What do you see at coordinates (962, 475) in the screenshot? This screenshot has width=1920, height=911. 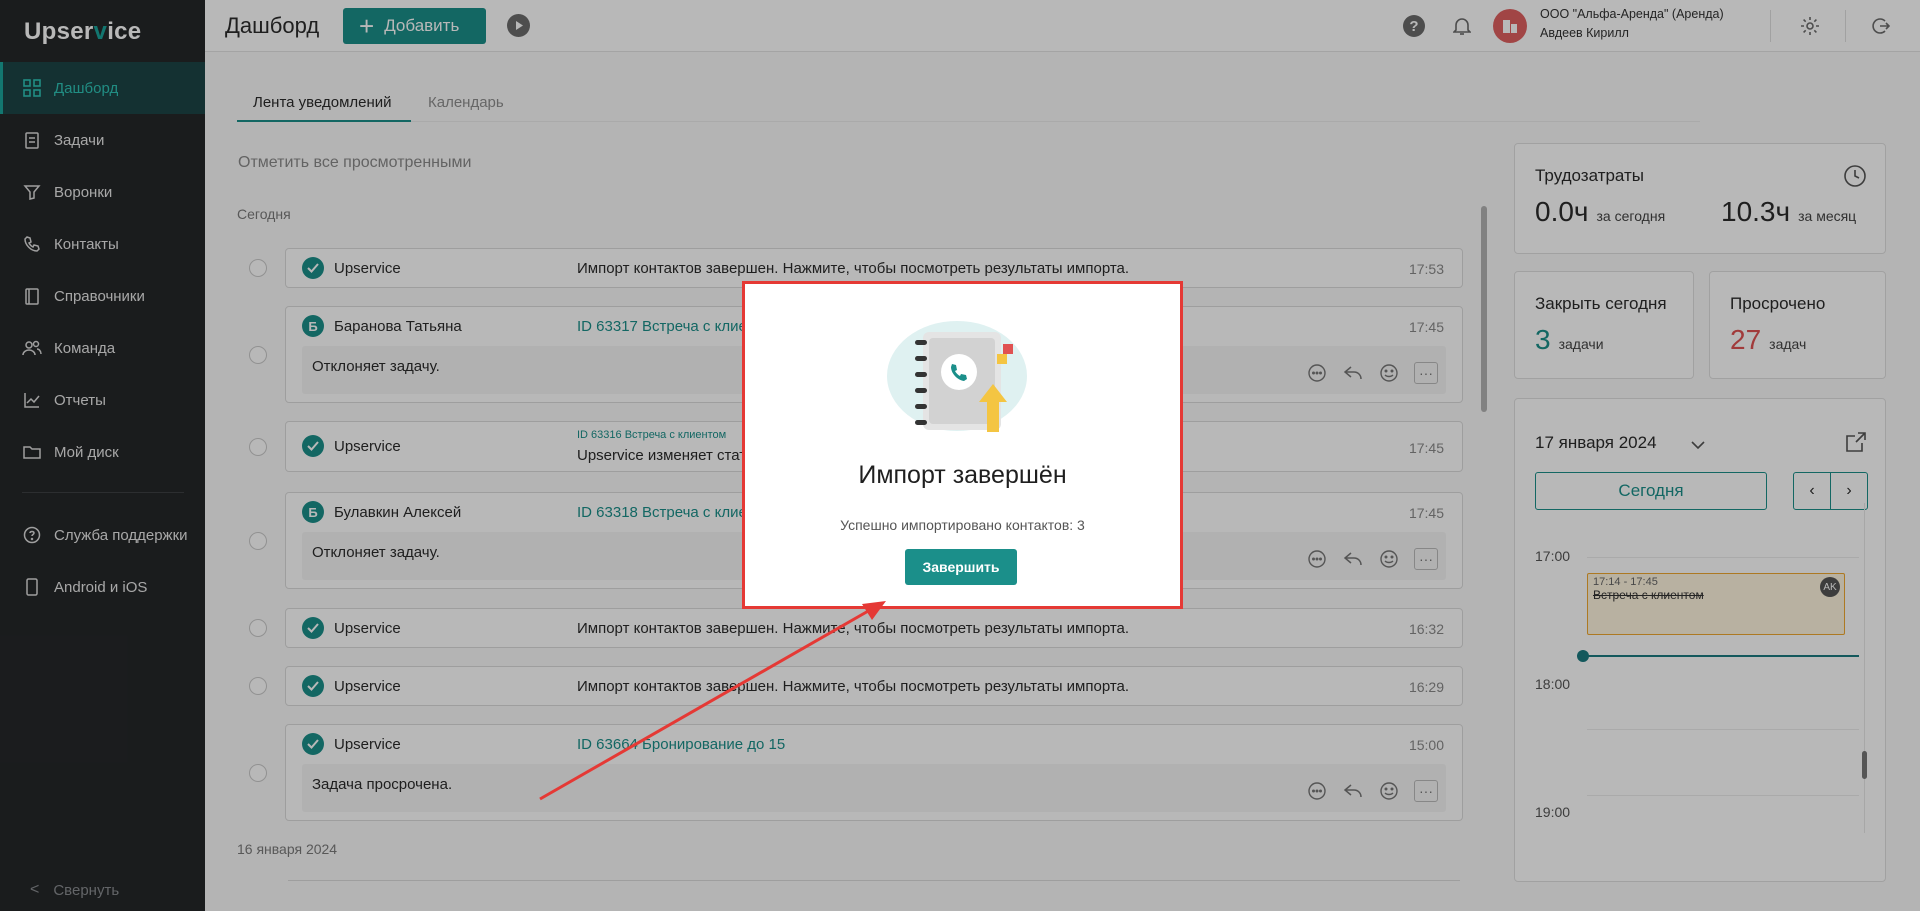 I see `dialog-title: Импорт завершён` at bounding box center [962, 475].